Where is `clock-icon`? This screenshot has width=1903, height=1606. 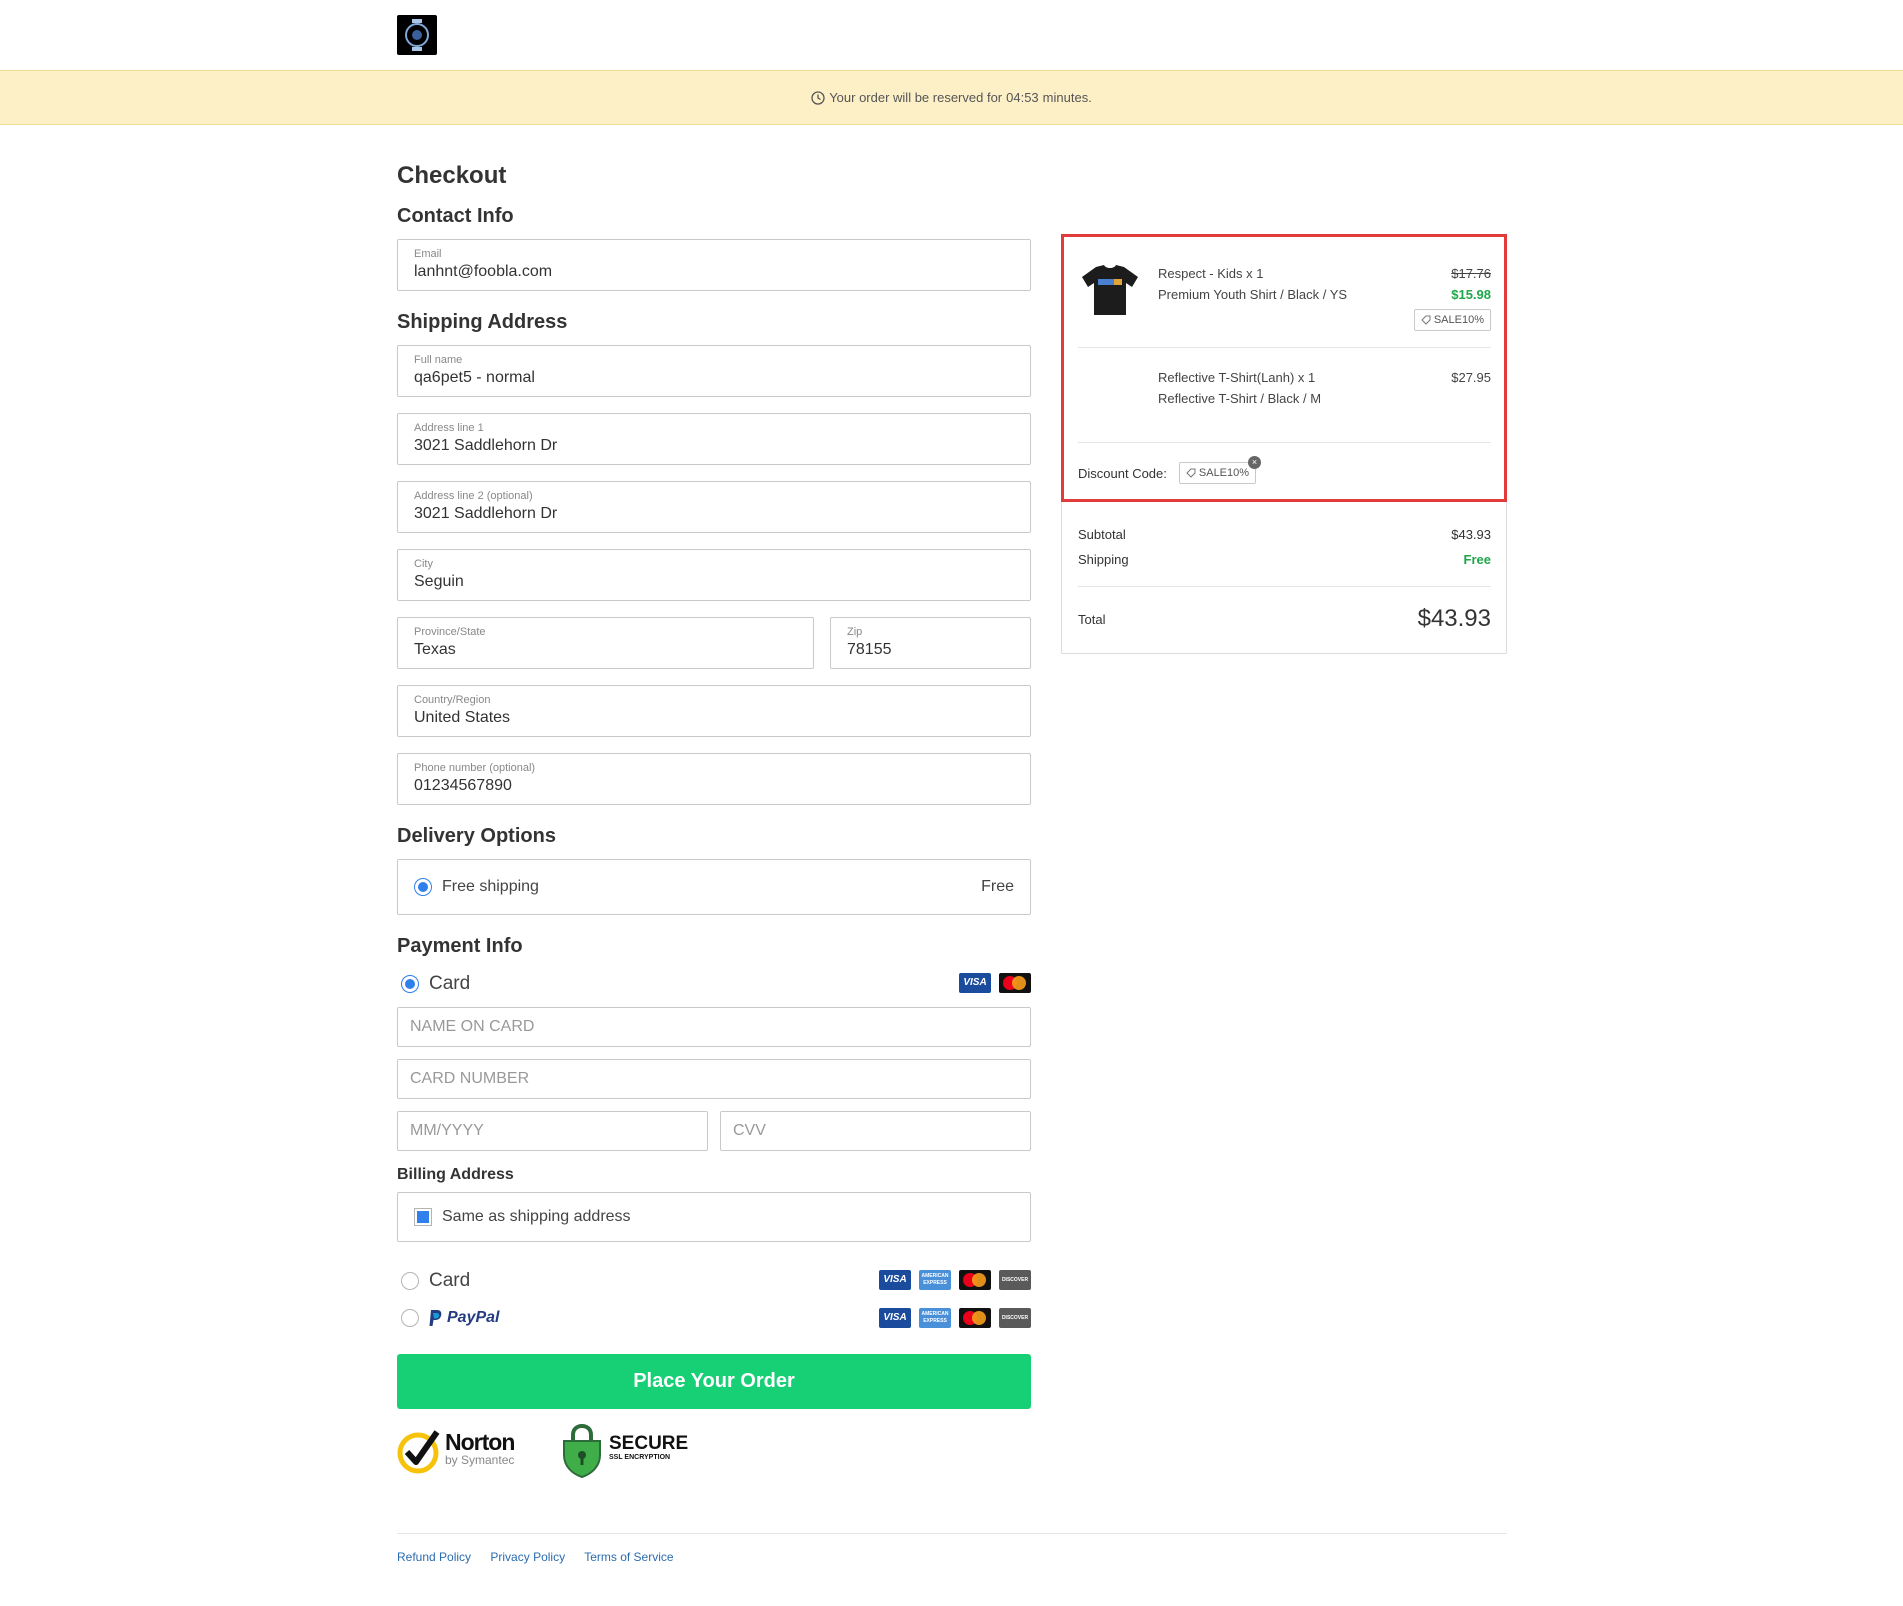
clock-icon is located at coordinates (818, 97).